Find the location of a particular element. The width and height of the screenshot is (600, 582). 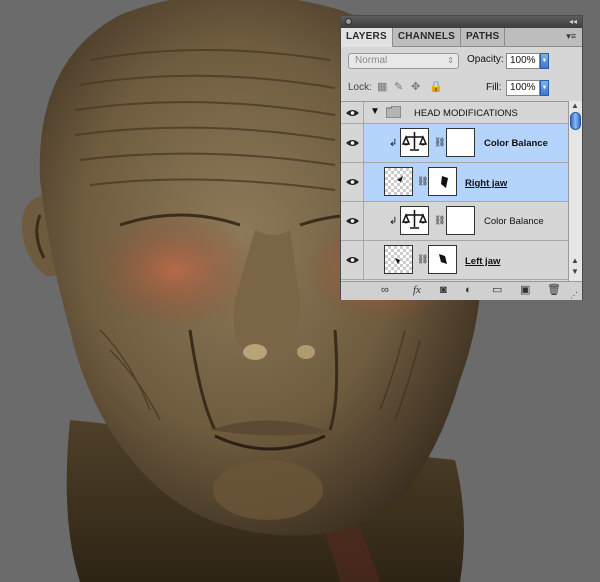

layers-scrollbar: ▲ ▲ ▼ is located at coordinates (575, 191).